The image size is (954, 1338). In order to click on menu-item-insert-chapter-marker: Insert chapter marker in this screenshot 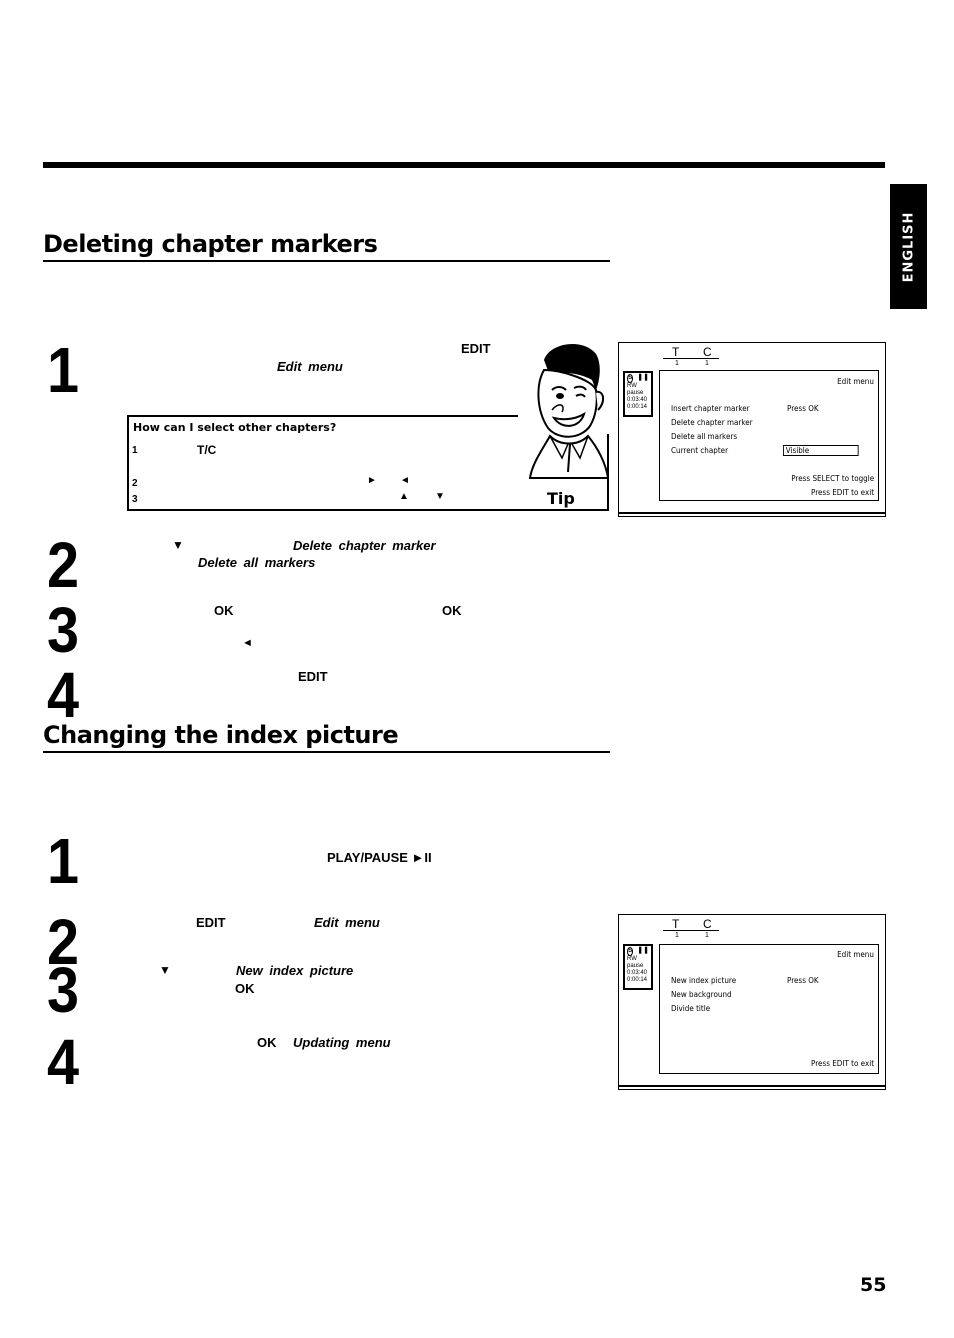, I will do `click(710, 408)`.